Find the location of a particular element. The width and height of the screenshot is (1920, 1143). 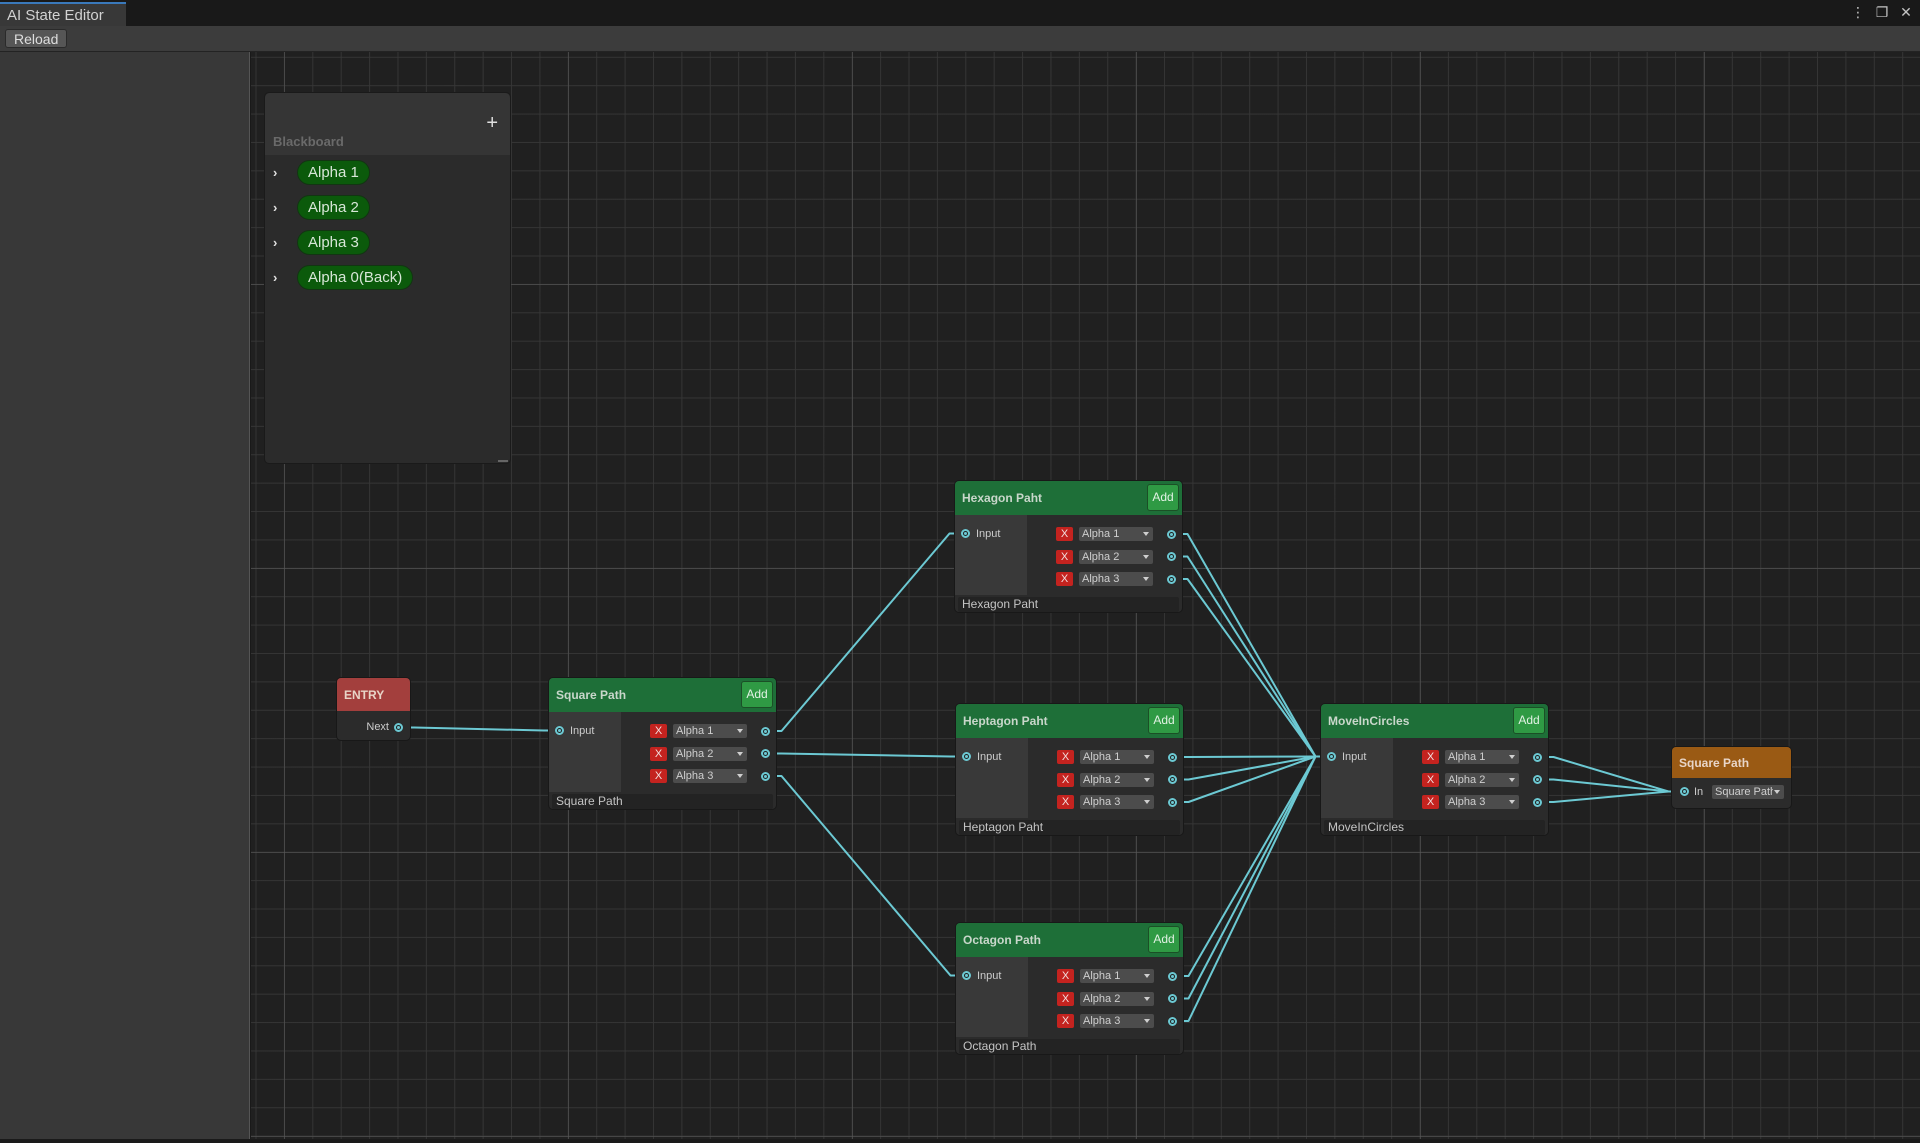

entry-node-header: ENTRY is located at coordinates (373, 694).